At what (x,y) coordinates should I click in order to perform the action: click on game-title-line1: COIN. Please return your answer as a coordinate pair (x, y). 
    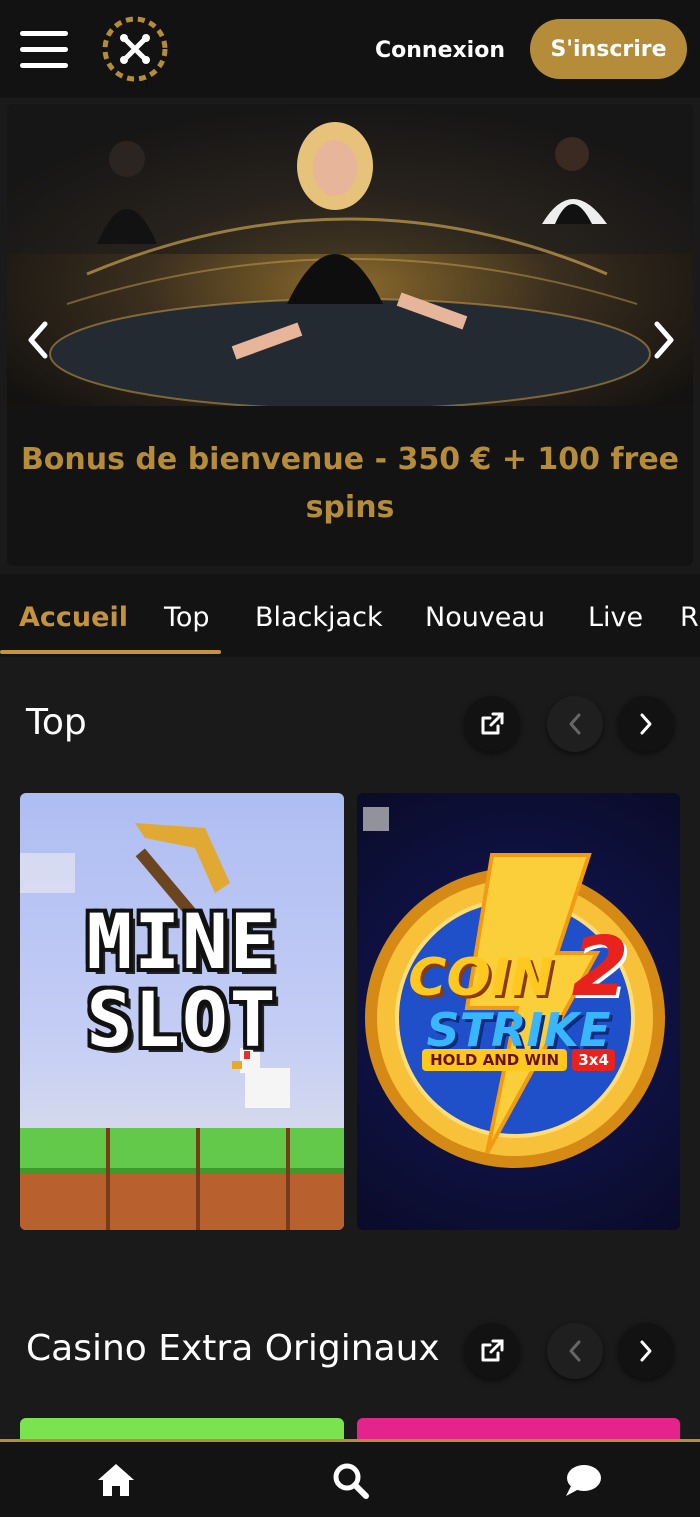
    Looking at the image, I should click on (481, 978).